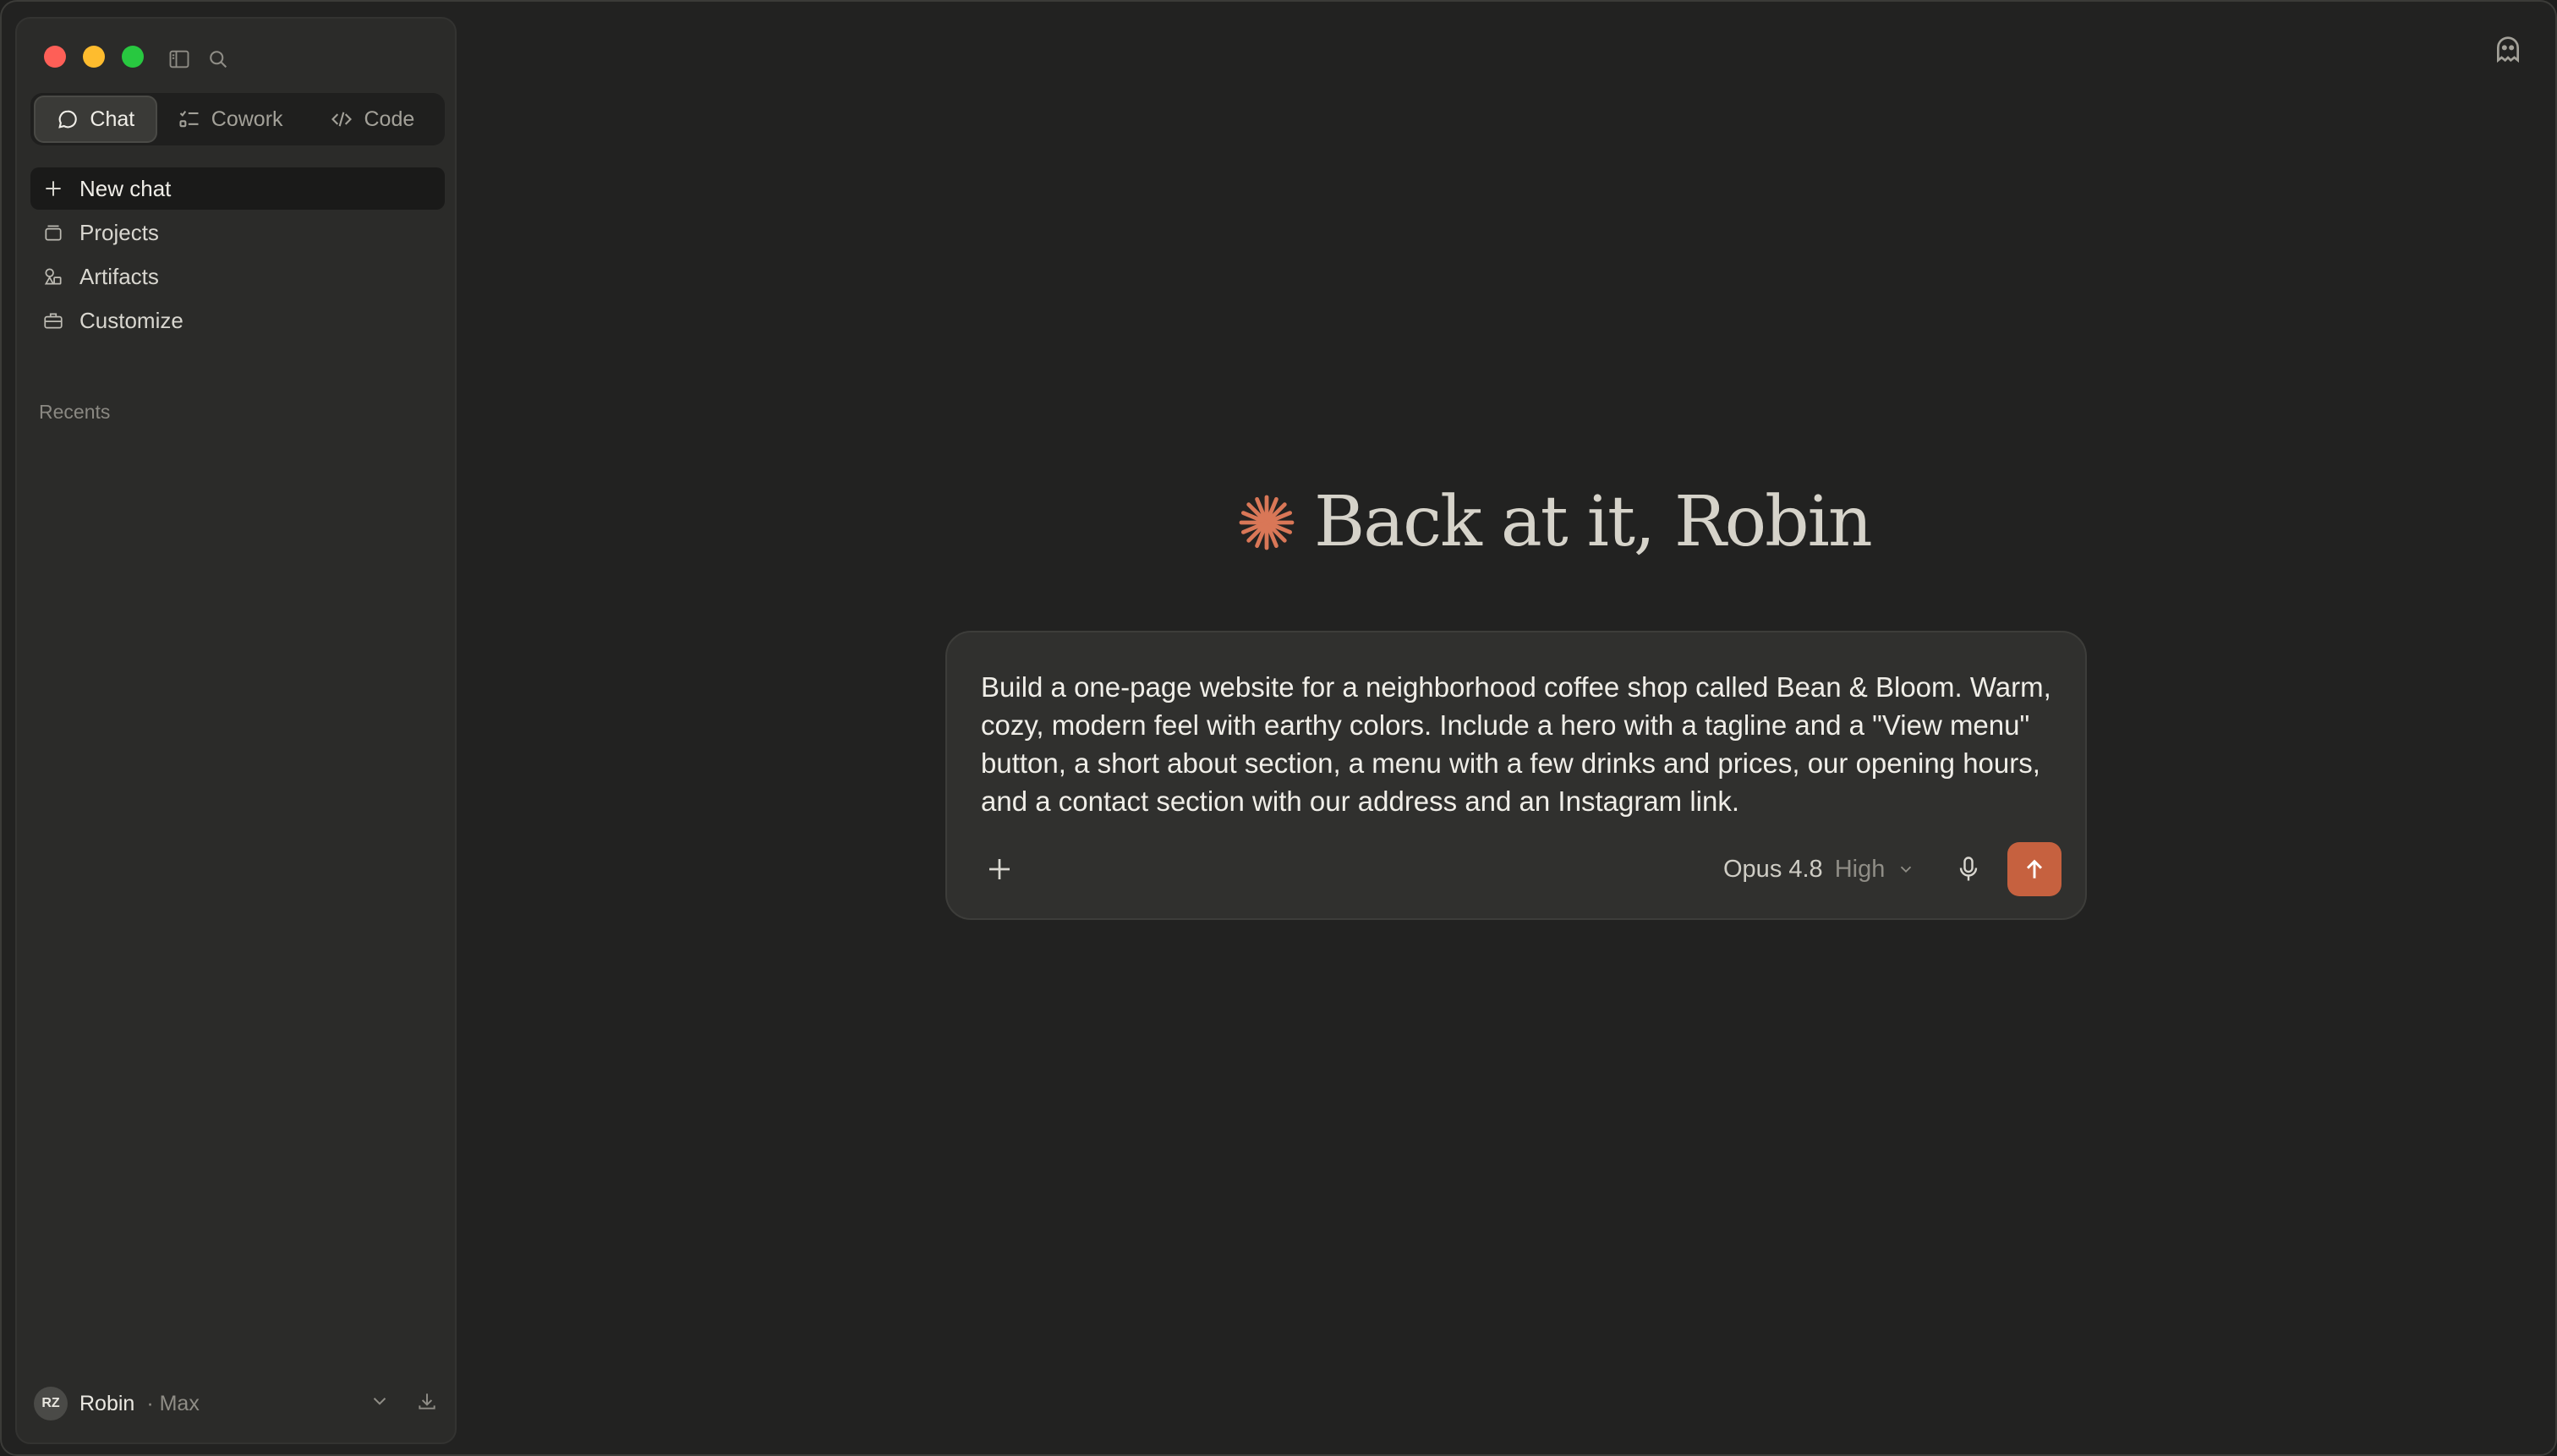  Describe the element at coordinates (112, 119) in the screenshot. I see `tab-chat-label: Chat` at that location.